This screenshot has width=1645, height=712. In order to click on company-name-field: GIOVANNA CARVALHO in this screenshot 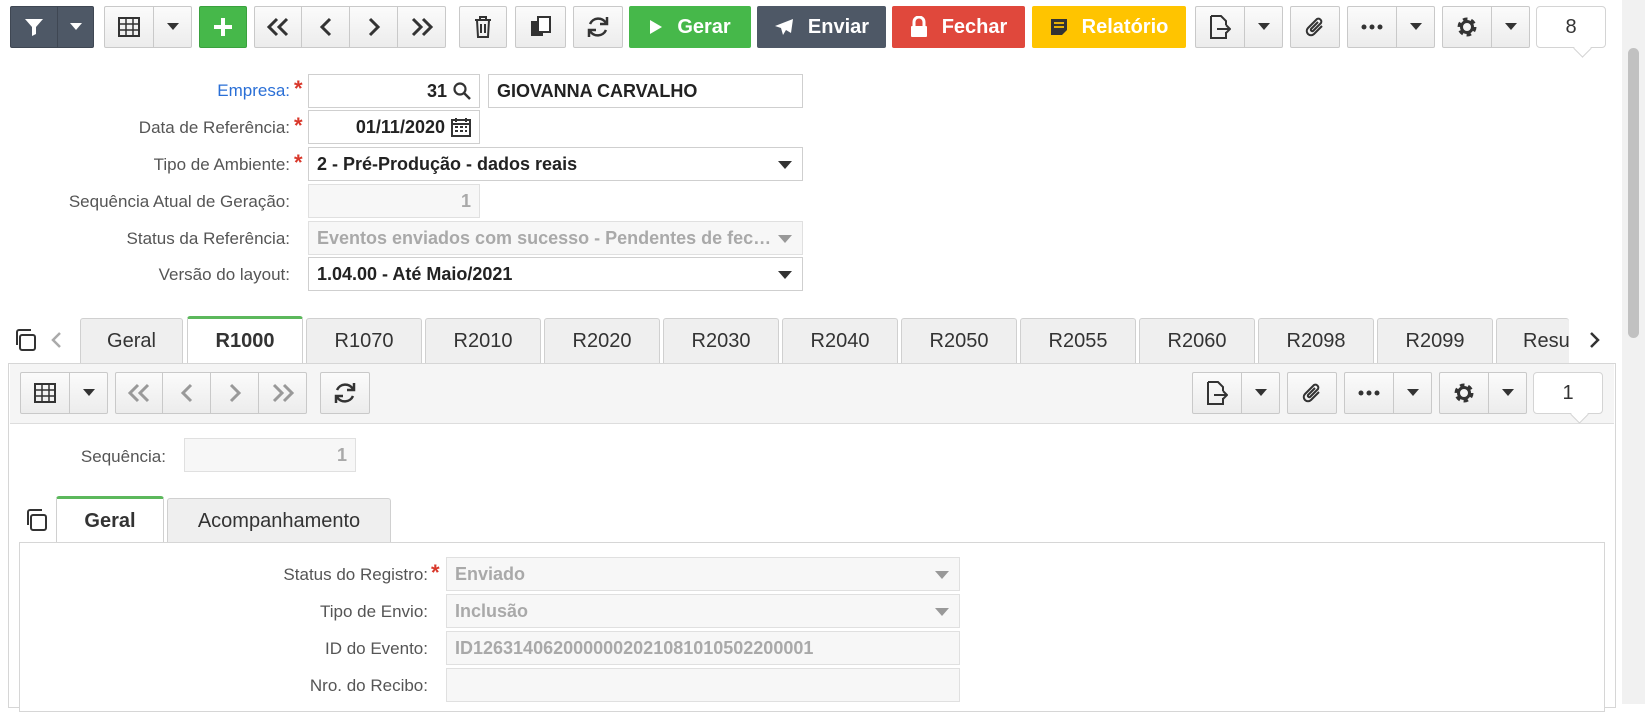, I will do `click(645, 91)`.